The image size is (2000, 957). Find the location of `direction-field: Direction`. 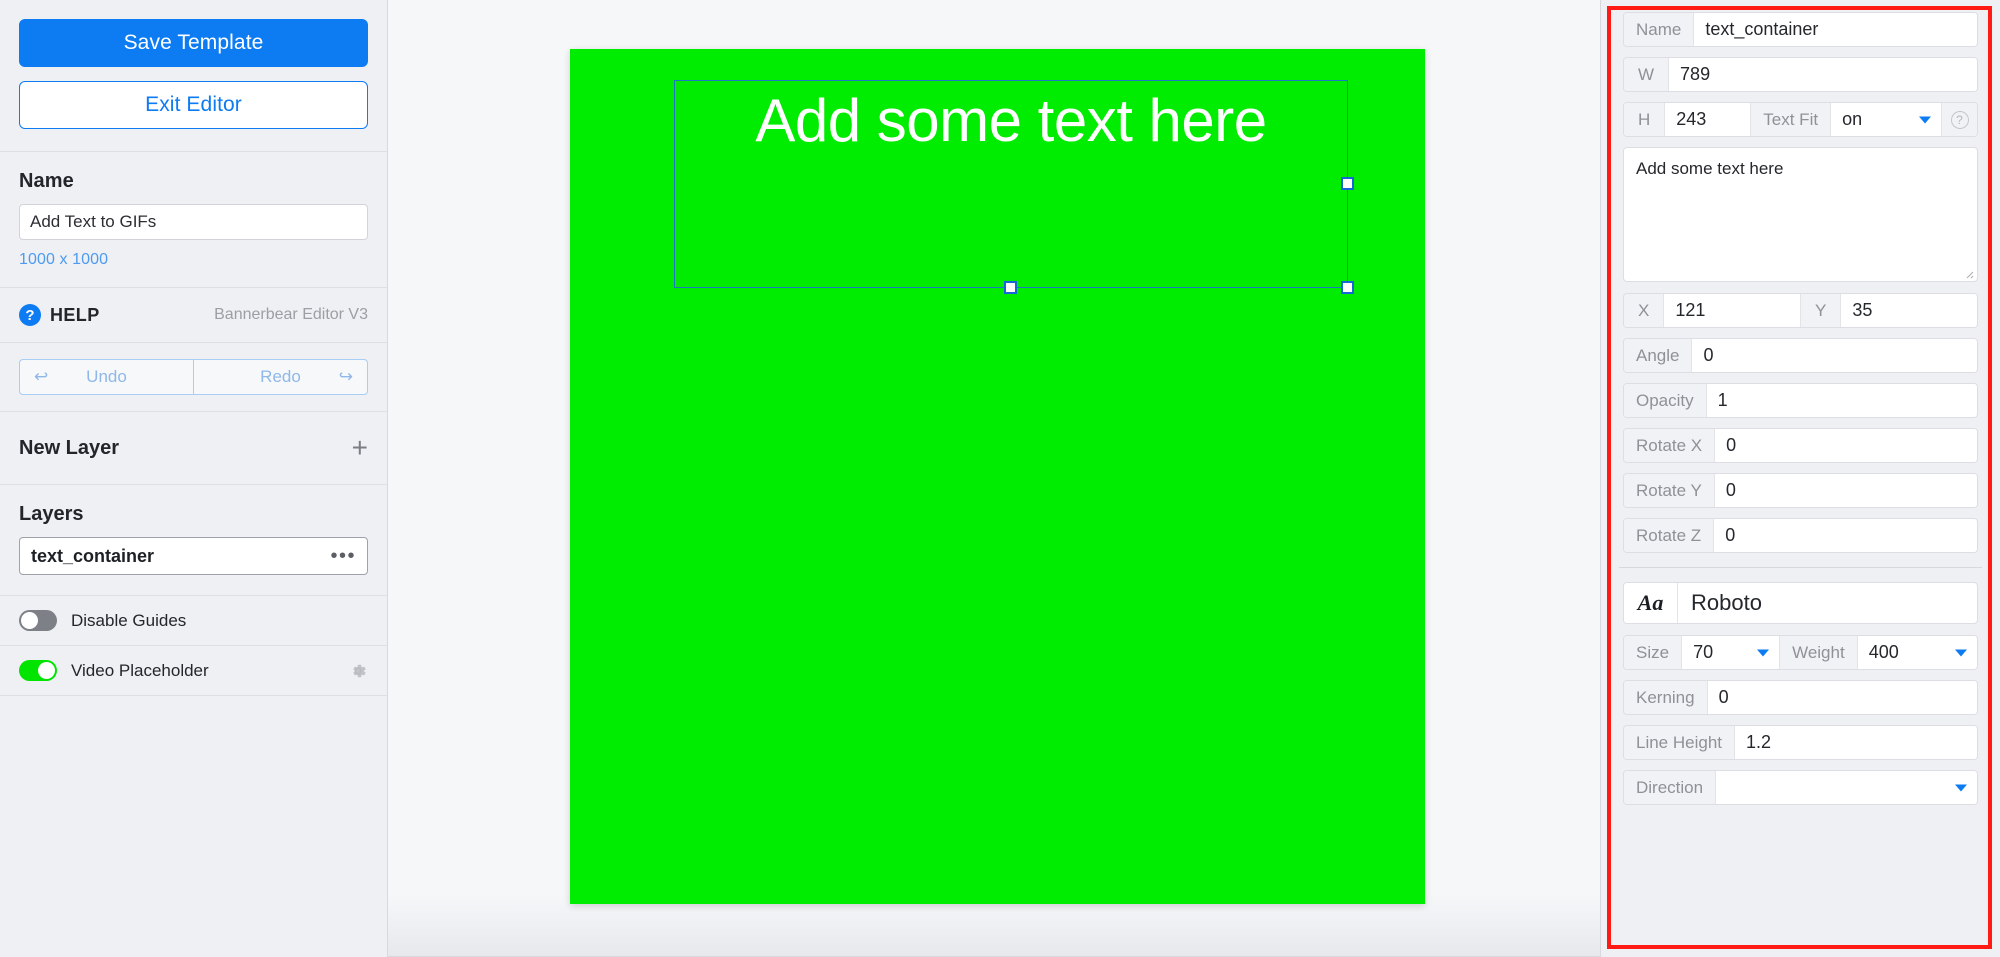

direction-field: Direction is located at coordinates (1800, 787).